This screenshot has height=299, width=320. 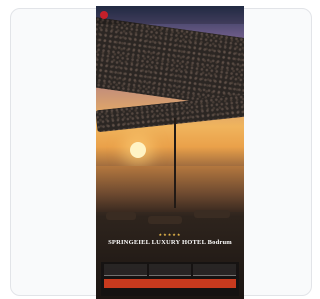 What do you see at coordinates (215, 270) in the screenshot?
I see `guests-field` at bounding box center [215, 270].